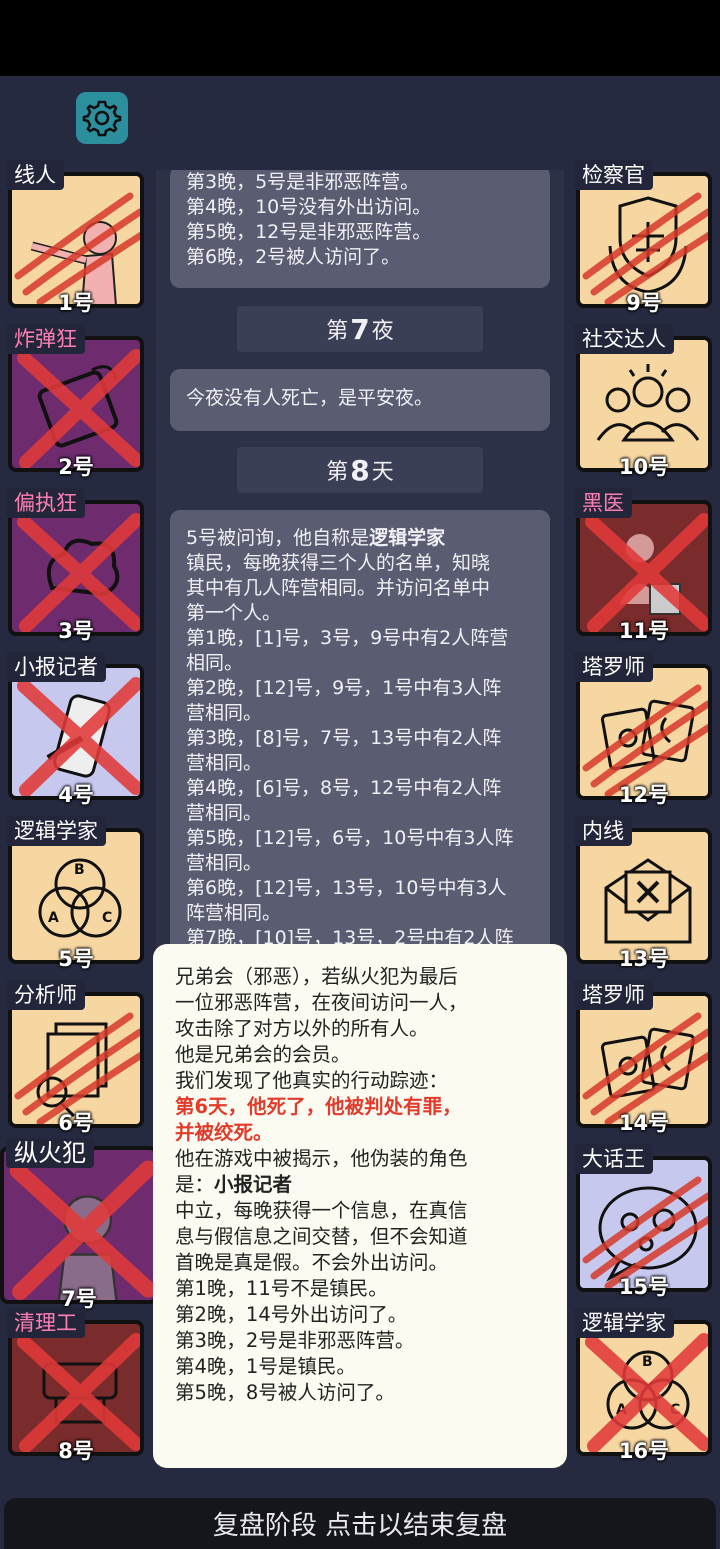 This screenshot has width=720, height=1549. Describe the element at coordinates (102, 118) in the screenshot. I see `settings-button` at that location.